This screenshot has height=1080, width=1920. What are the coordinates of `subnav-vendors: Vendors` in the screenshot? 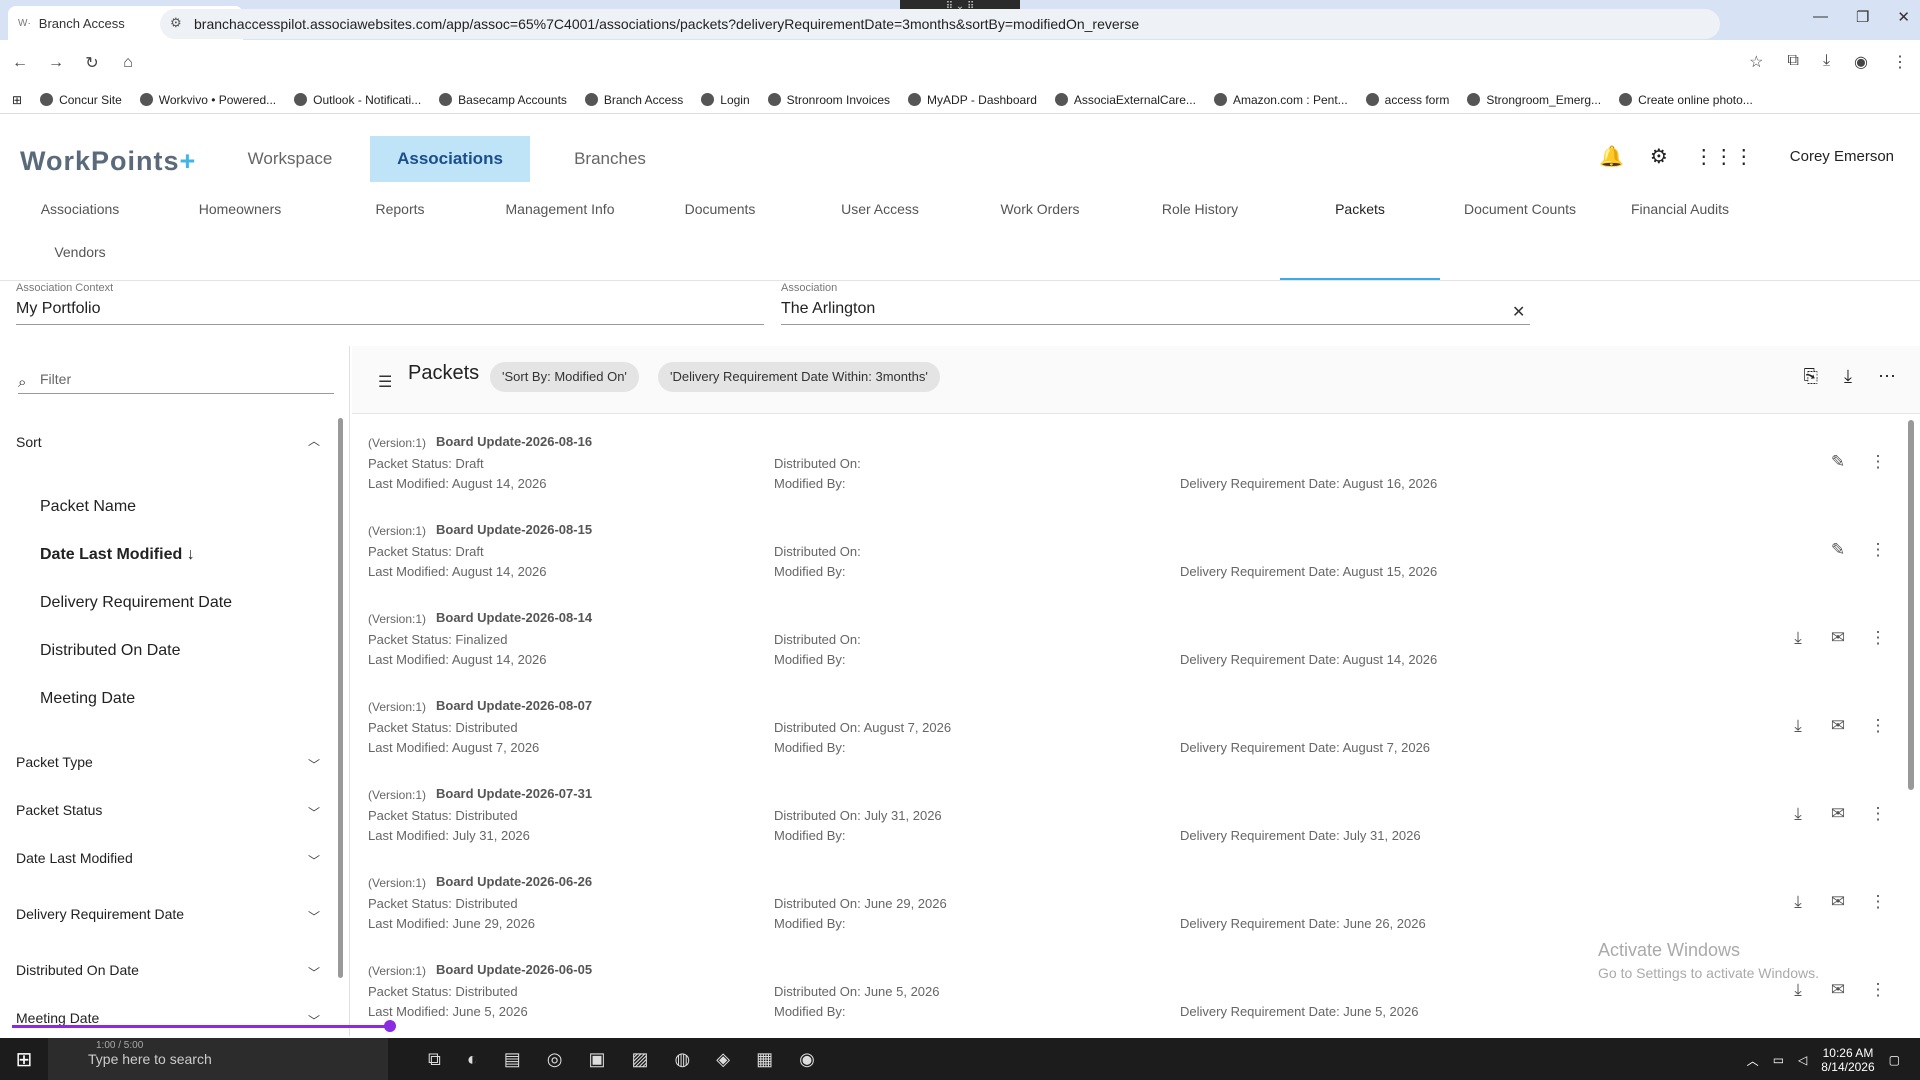 It's located at (80, 252).